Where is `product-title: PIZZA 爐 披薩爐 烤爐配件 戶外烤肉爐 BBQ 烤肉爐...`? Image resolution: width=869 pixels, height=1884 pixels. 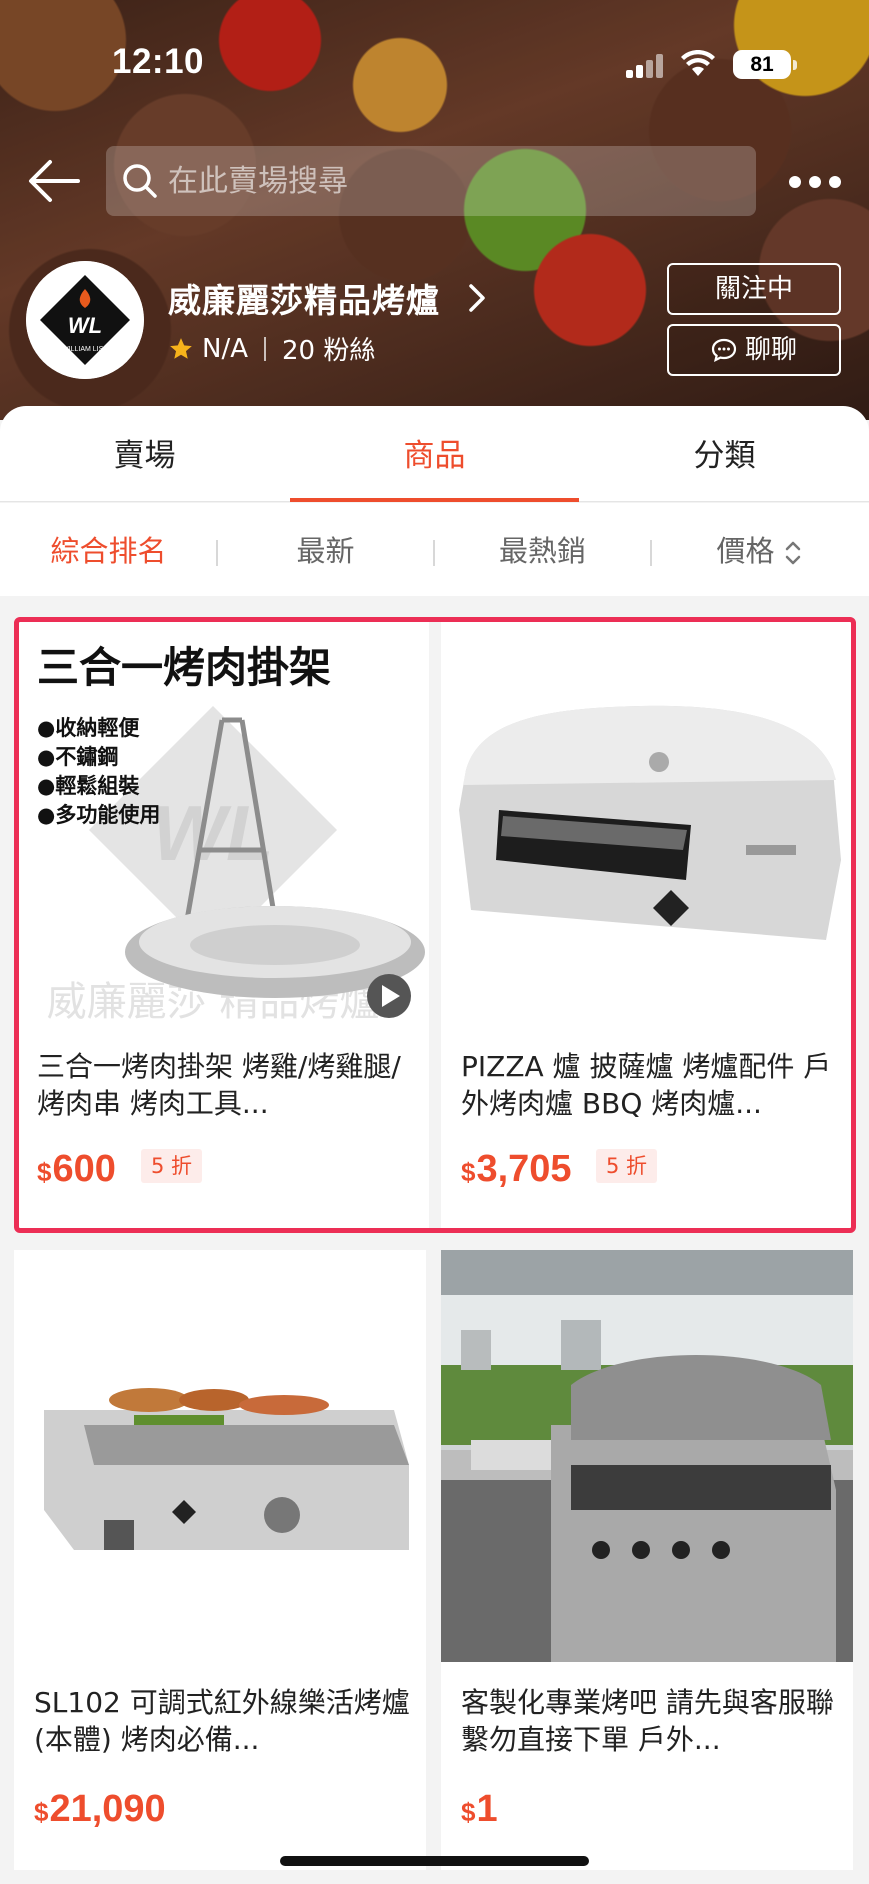
product-title: PIZZA 爐 披薩爐 烤爐配件 戶外烤肉爐 BBQ 烤肉爐... is located at coordinates (646, 1085).